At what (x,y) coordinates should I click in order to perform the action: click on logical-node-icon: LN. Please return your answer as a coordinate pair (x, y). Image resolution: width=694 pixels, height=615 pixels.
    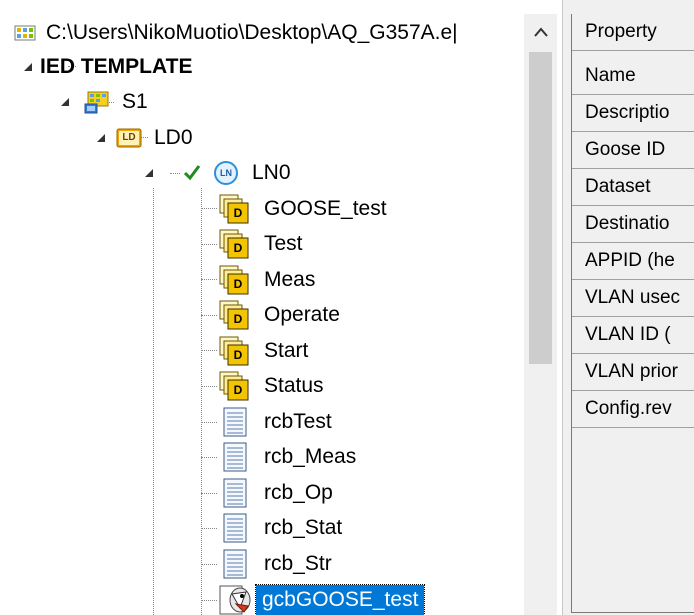
    Looking at the image, I should click on (226, 173).